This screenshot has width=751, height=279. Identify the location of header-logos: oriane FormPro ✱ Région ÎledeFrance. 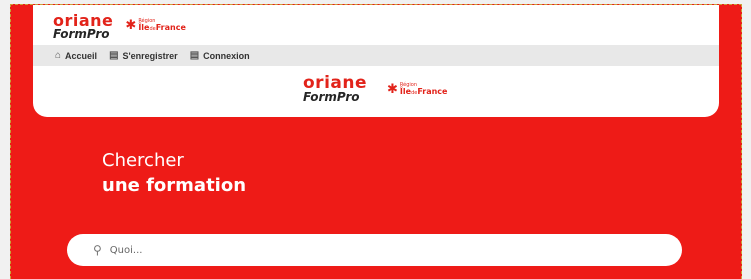
(119, 27).